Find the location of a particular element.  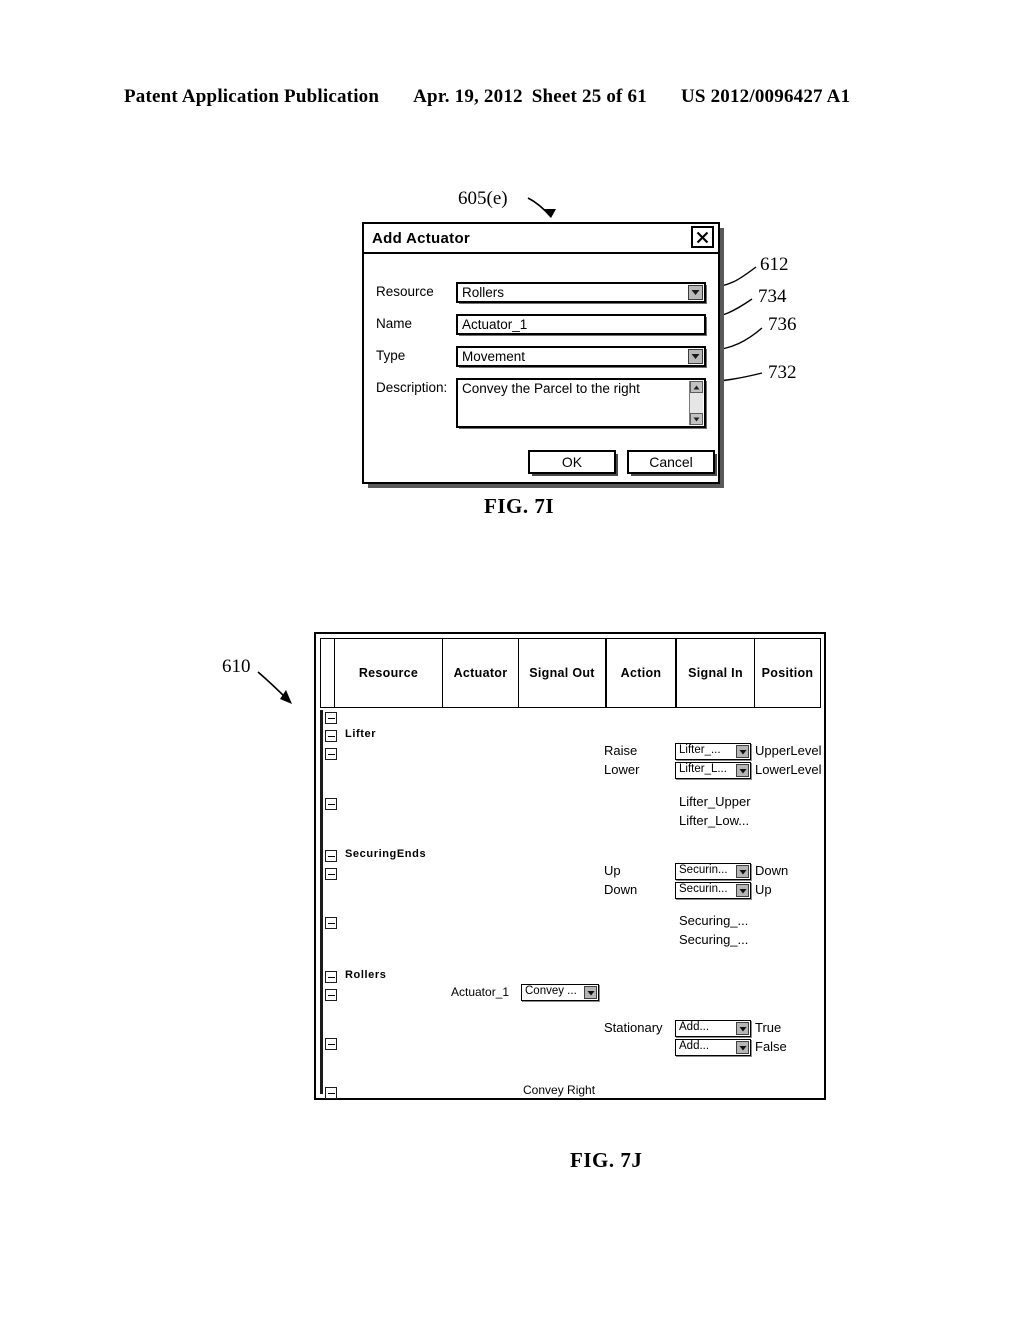

column-header-action: Action is located at coordinates (642, 673).